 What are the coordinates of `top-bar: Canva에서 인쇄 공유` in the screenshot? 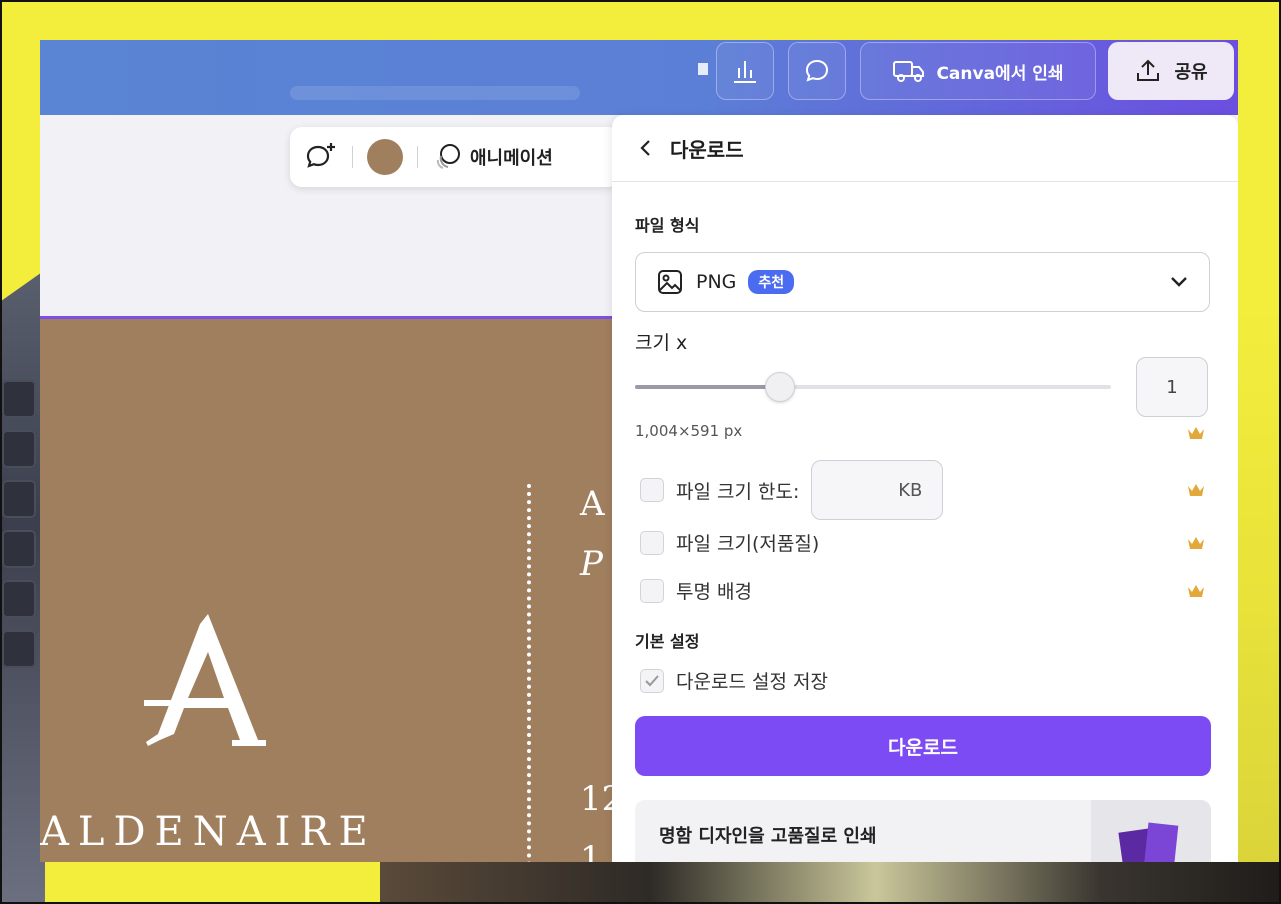 It's located at (639, 77).